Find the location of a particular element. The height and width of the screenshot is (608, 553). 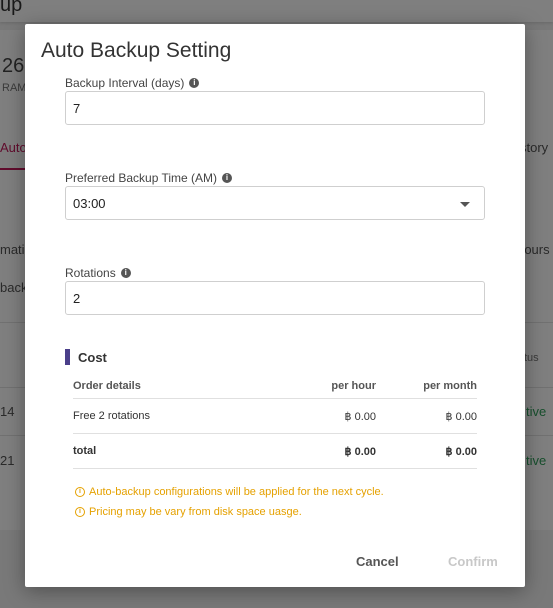

cost-section-header: Cost is located at coordinates (86, 357).